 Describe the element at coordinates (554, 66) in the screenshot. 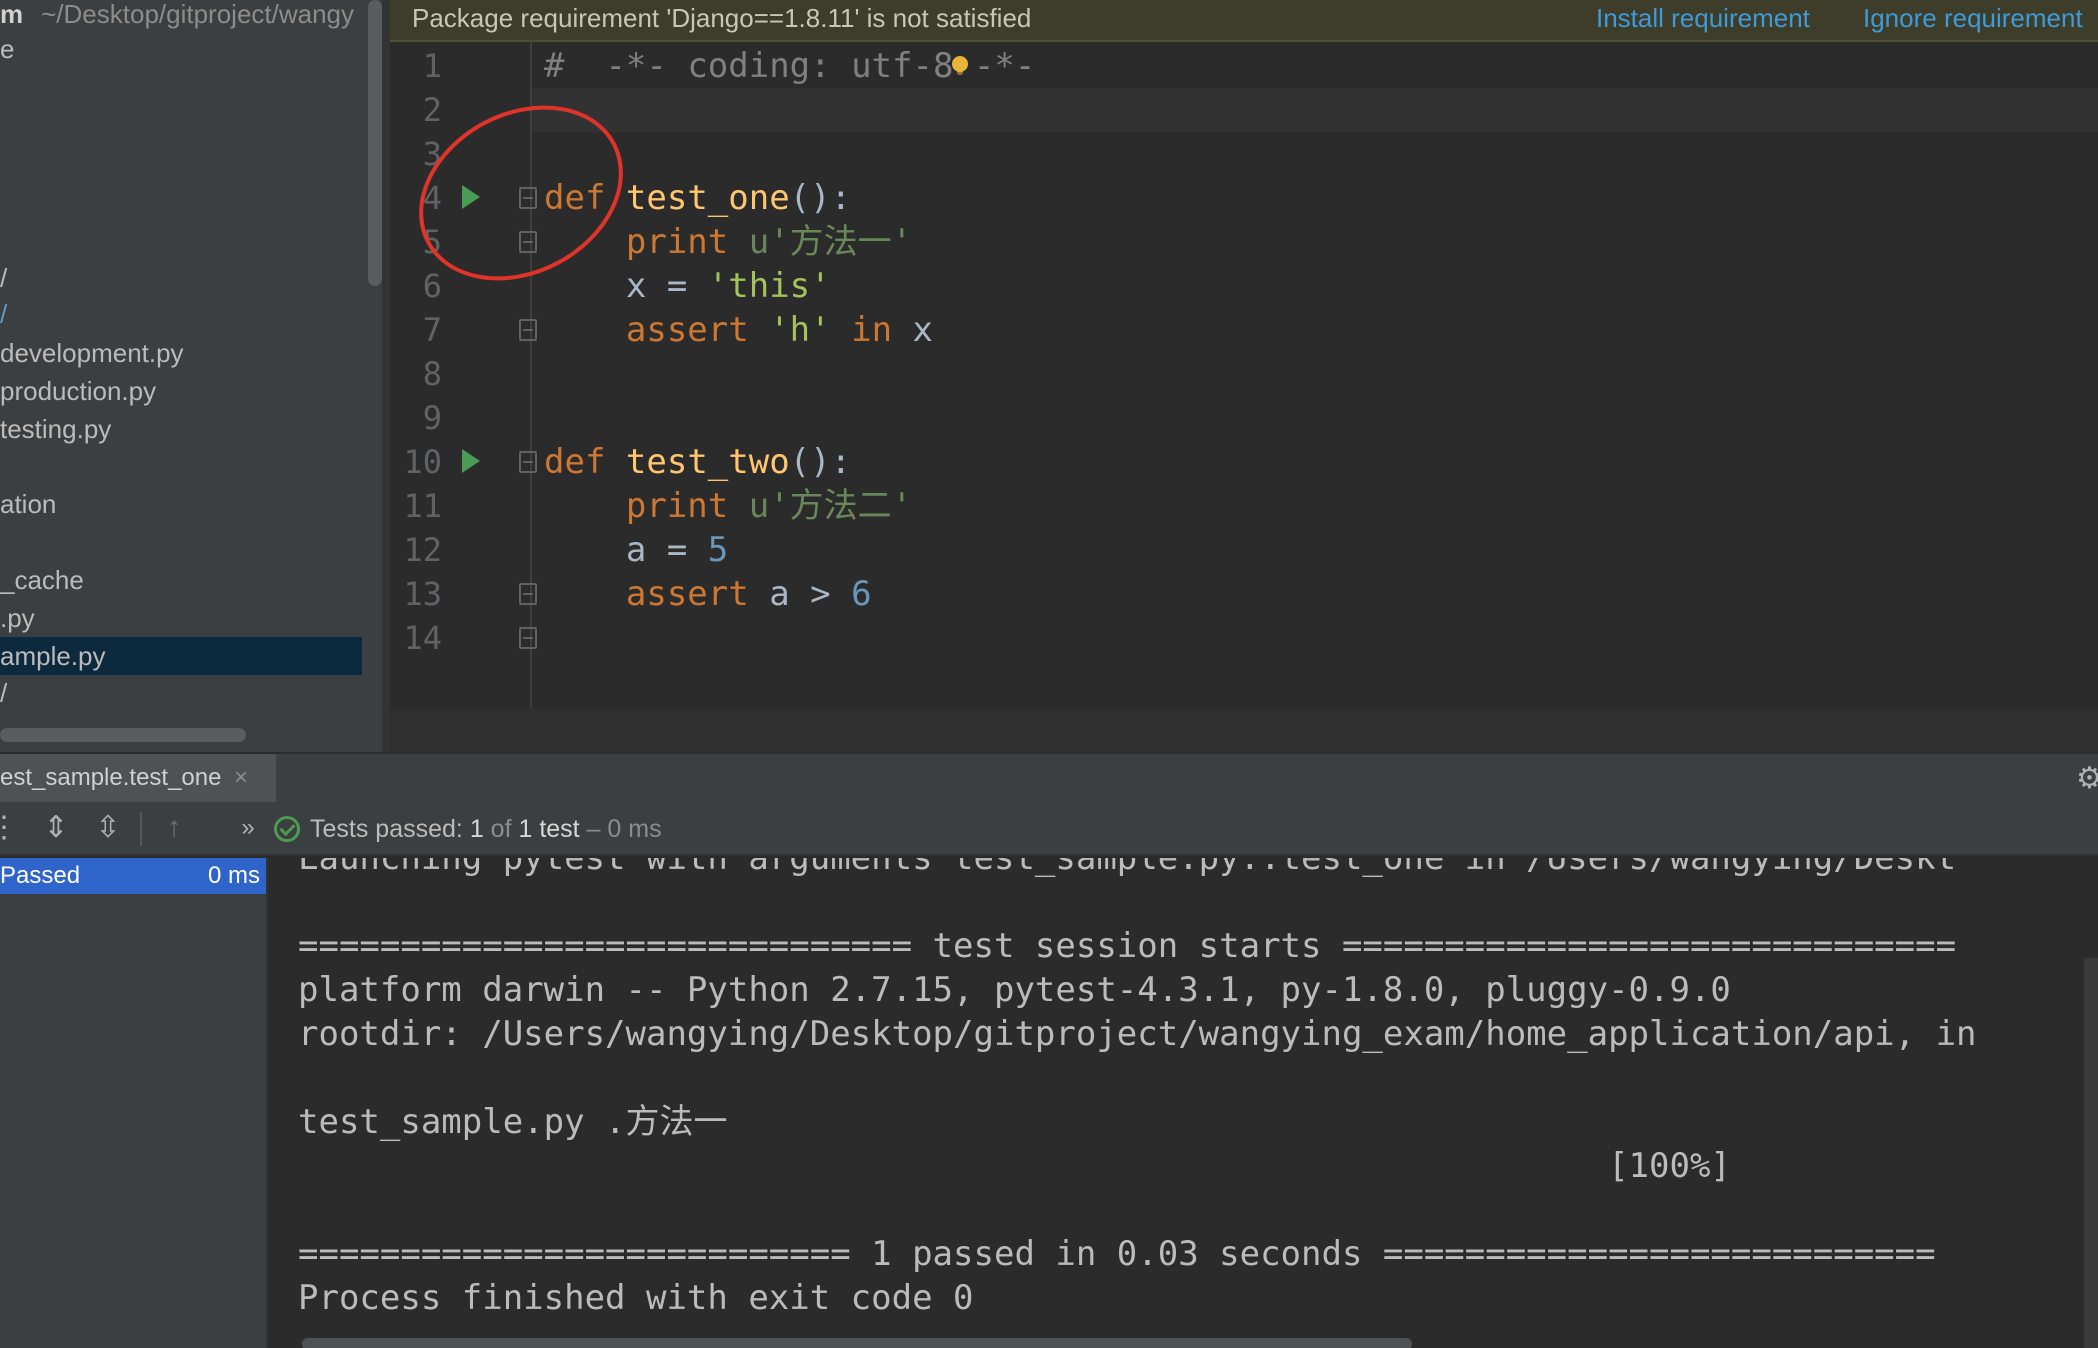

I see `comment-hash: #` at that location.